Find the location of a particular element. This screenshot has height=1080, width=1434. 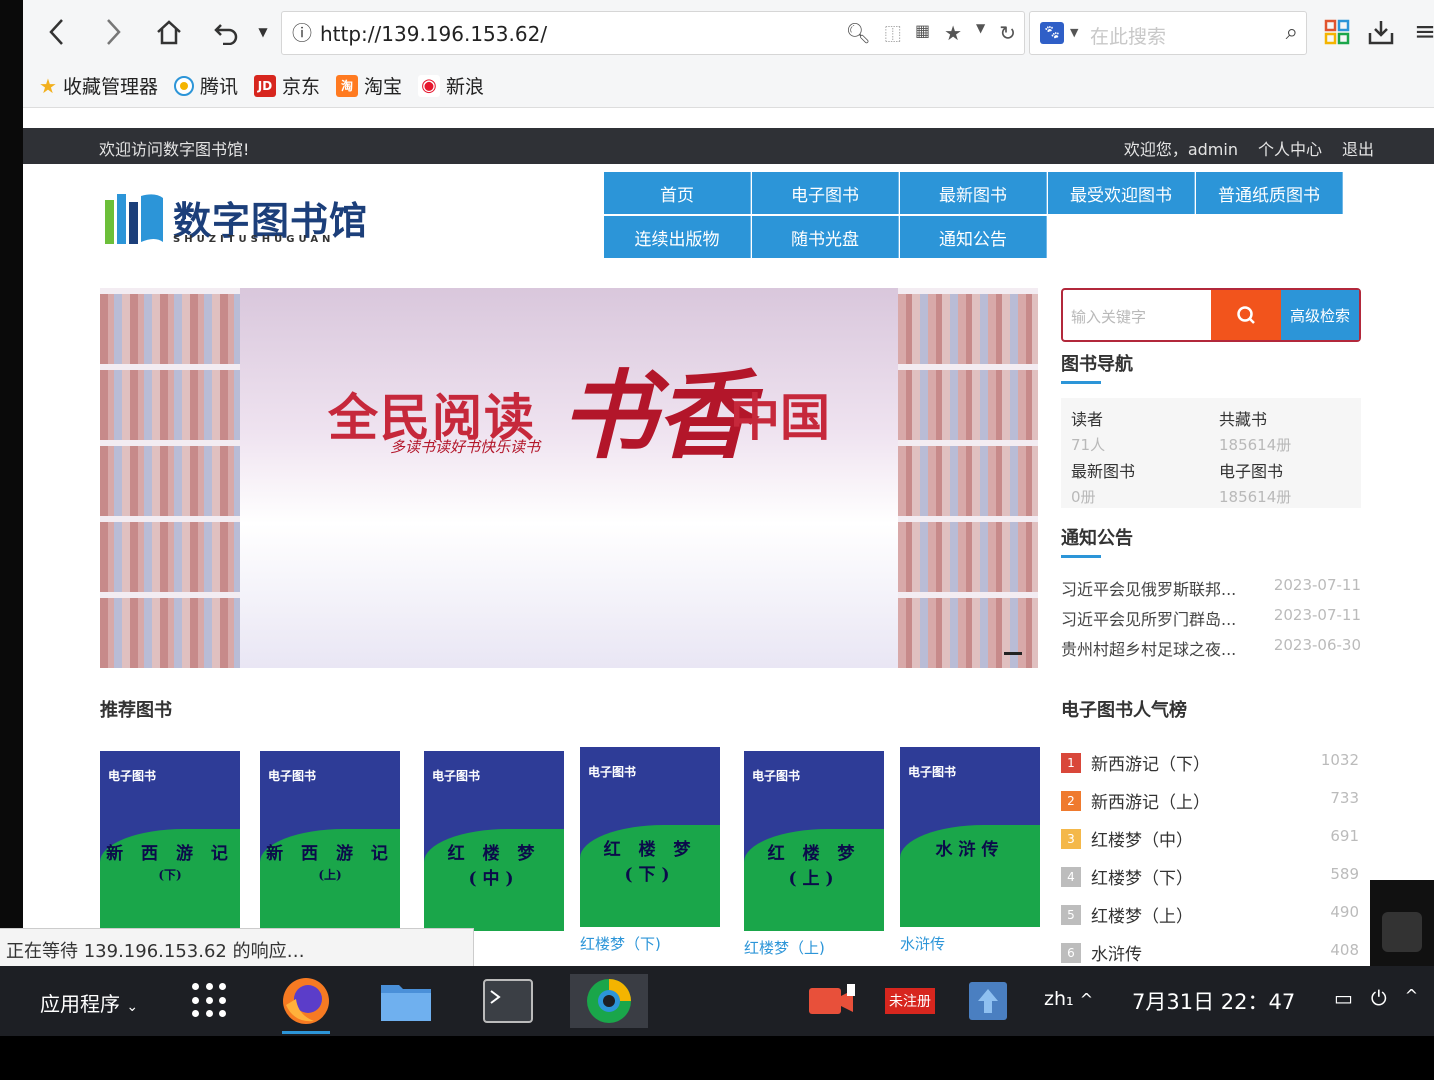

book-cover: 电子图书 新 西 游 记 (下) is located at coordinates (170, 841).